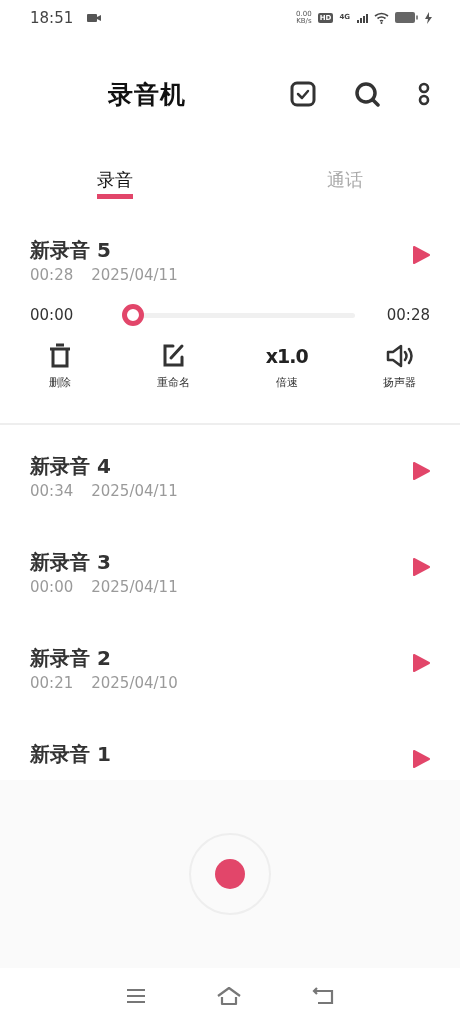 The image size is (460, 1024). Describe the element at coordinates (115, 183) in the screenshot. I see `tab: 录音` at that location.